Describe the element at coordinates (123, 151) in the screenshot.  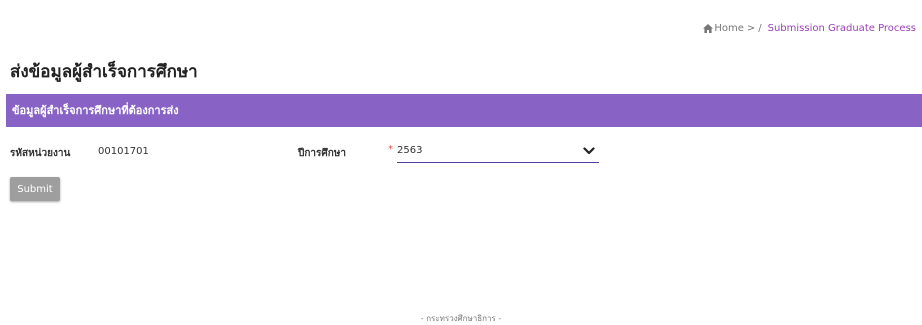
I see `org-code-value: 00101701` at that location.